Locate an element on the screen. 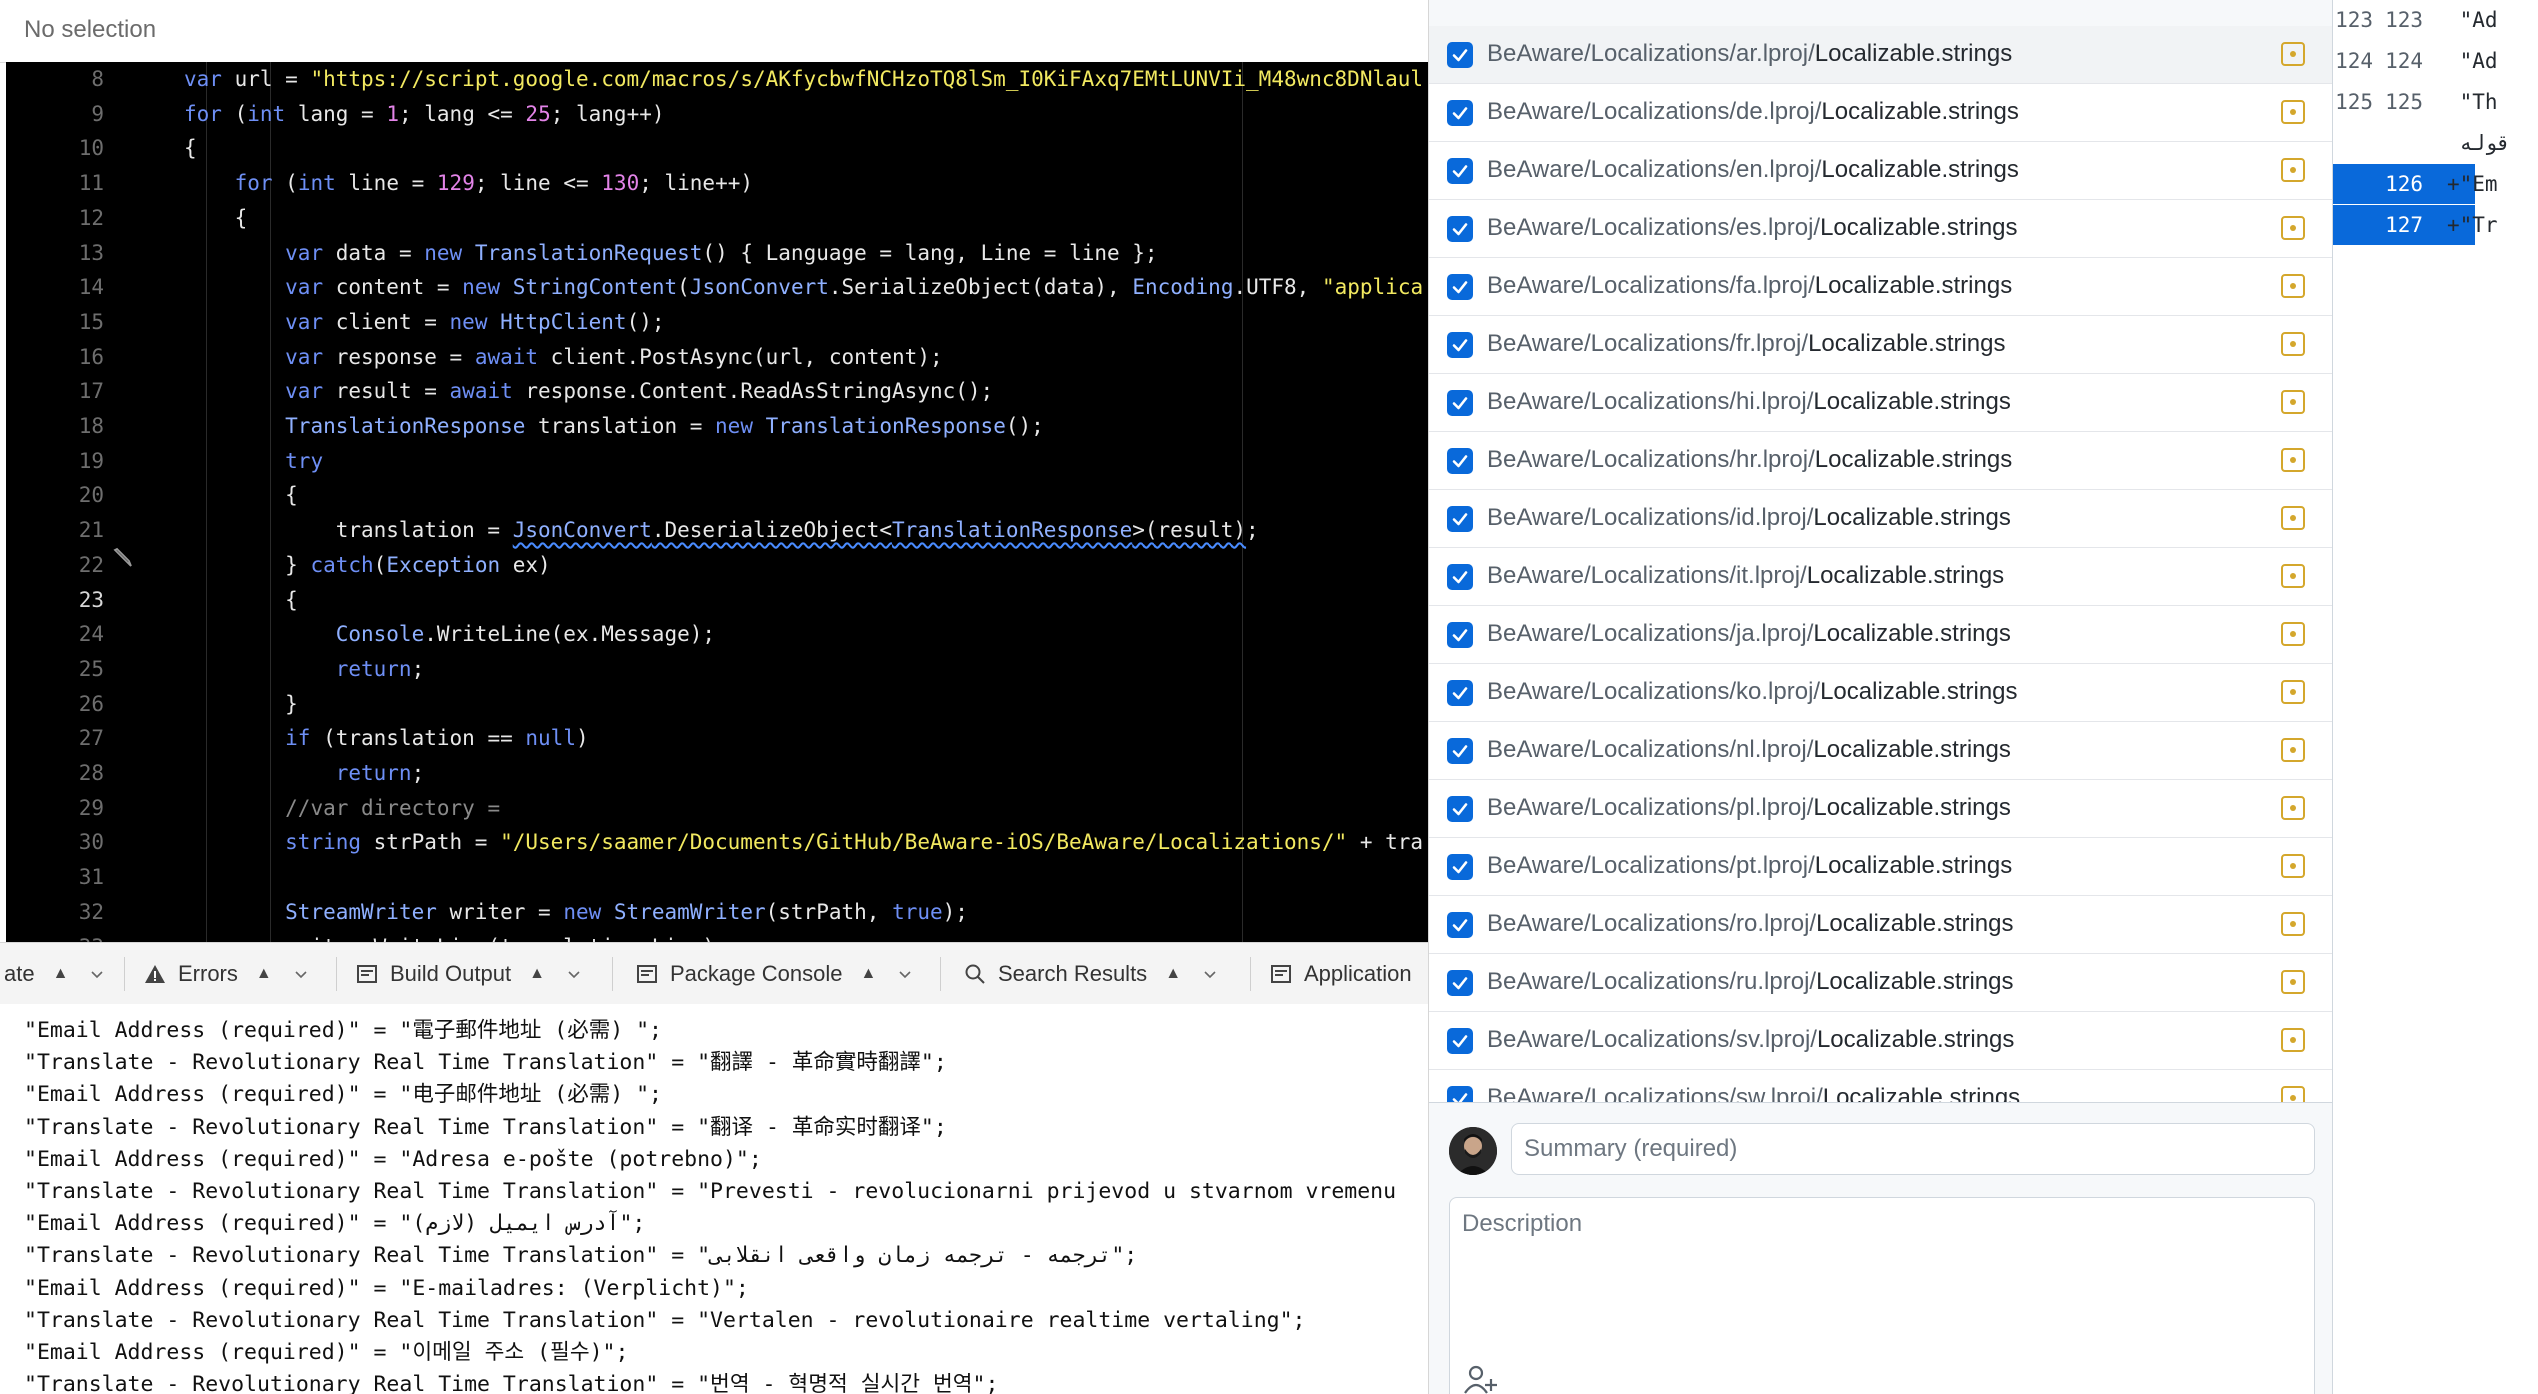  tab-application-output: Application is located at coordinates (1341, 974).